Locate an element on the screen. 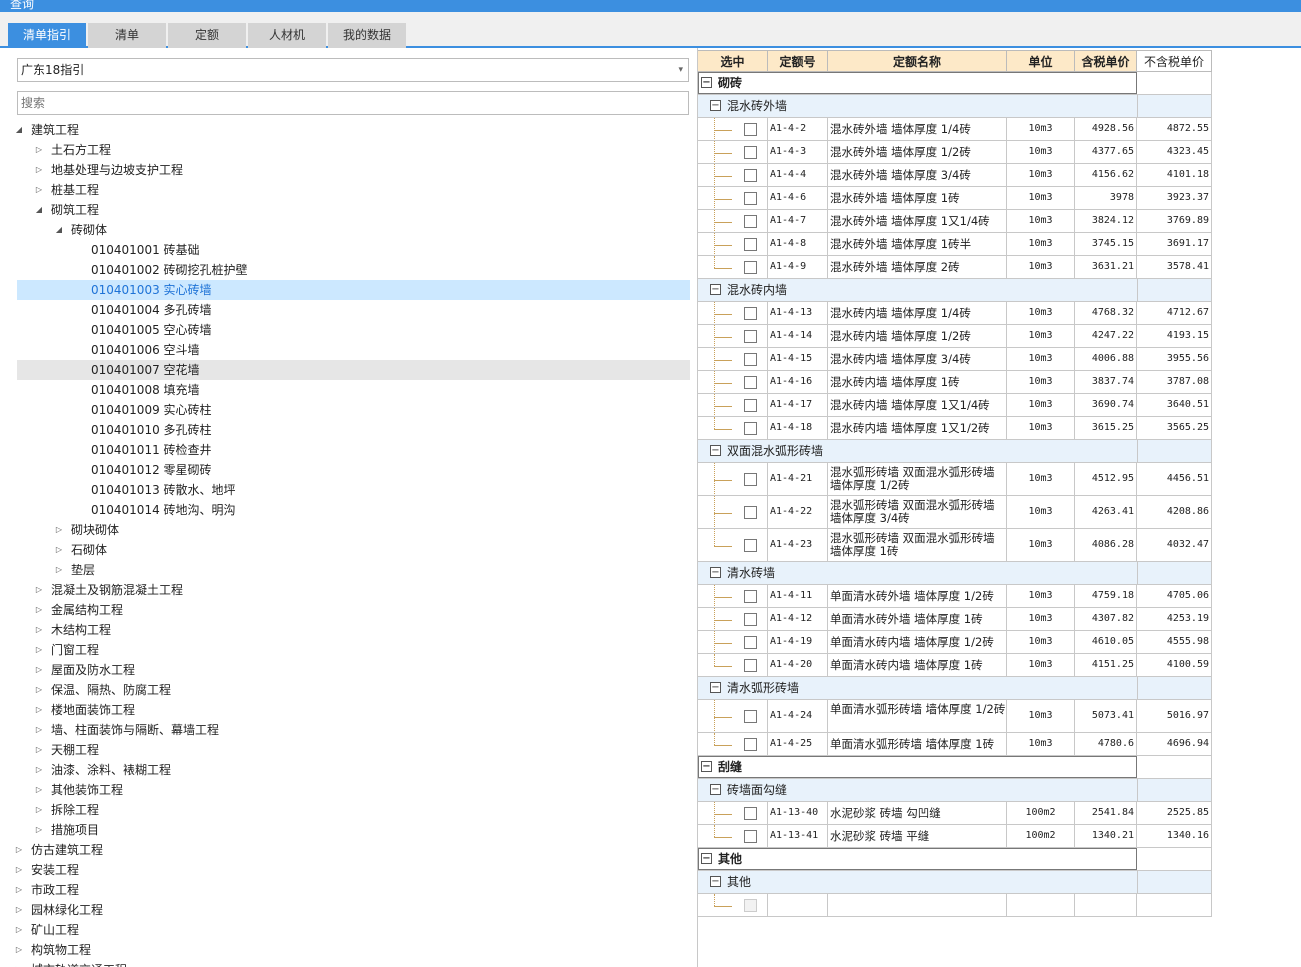  code-cell: A1-4-6 is located at coordinates (798, 198).